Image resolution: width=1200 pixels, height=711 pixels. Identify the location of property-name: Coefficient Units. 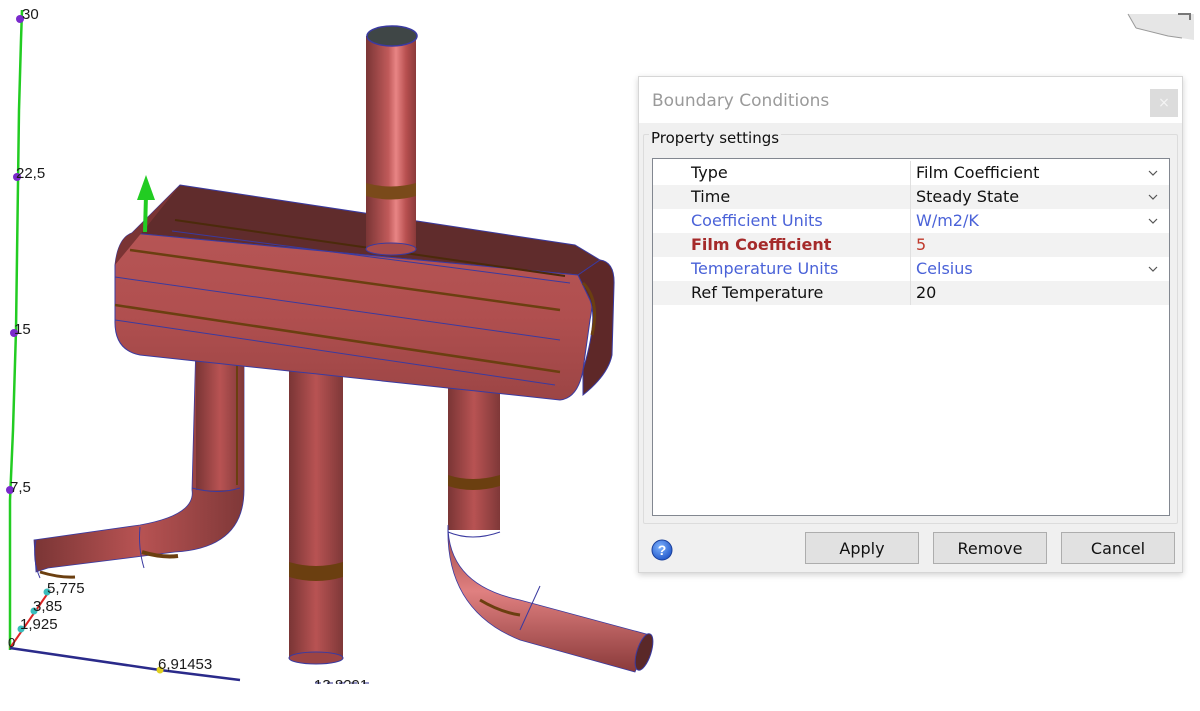
(757, 220).